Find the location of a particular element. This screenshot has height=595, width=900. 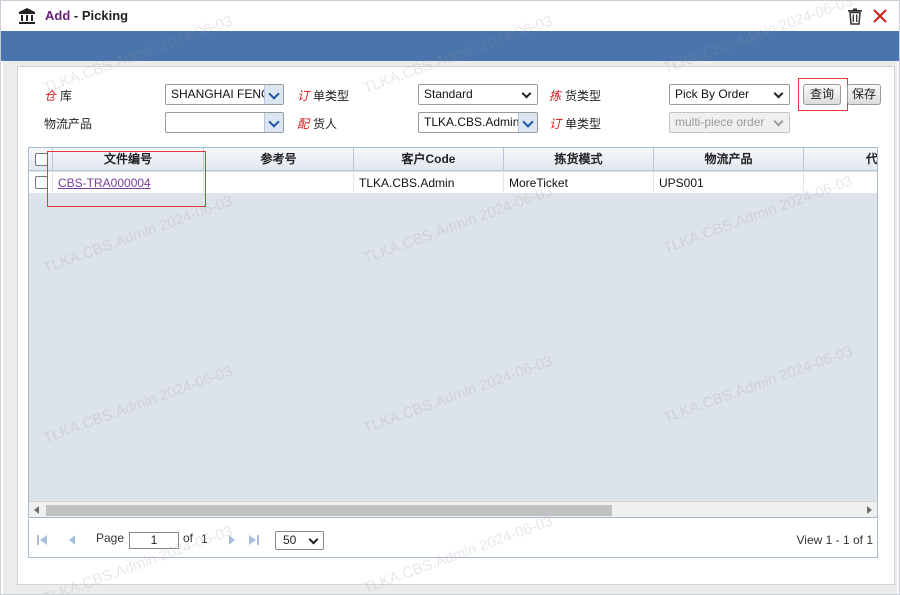

of-label: of is located at coordinates (188, 538).